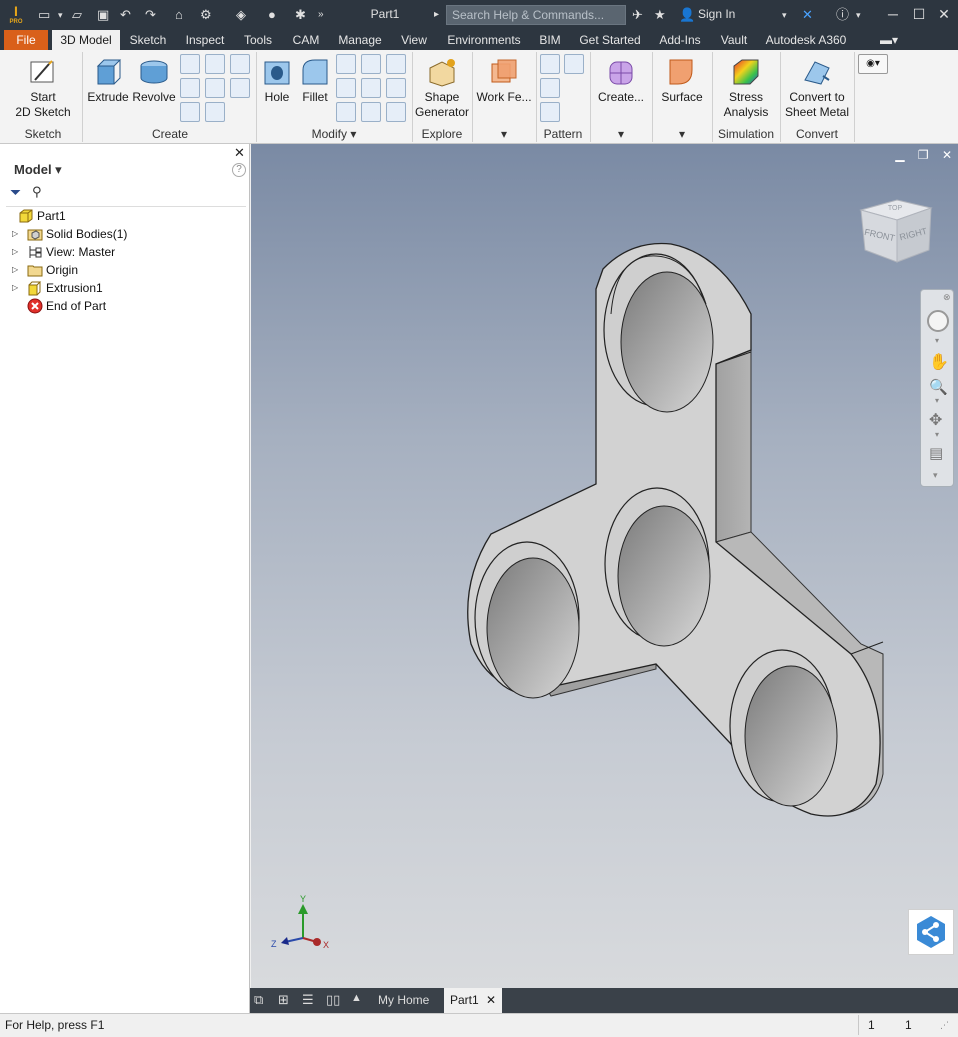  I want to click on maximize-icon: ☐, so click(919, 14).